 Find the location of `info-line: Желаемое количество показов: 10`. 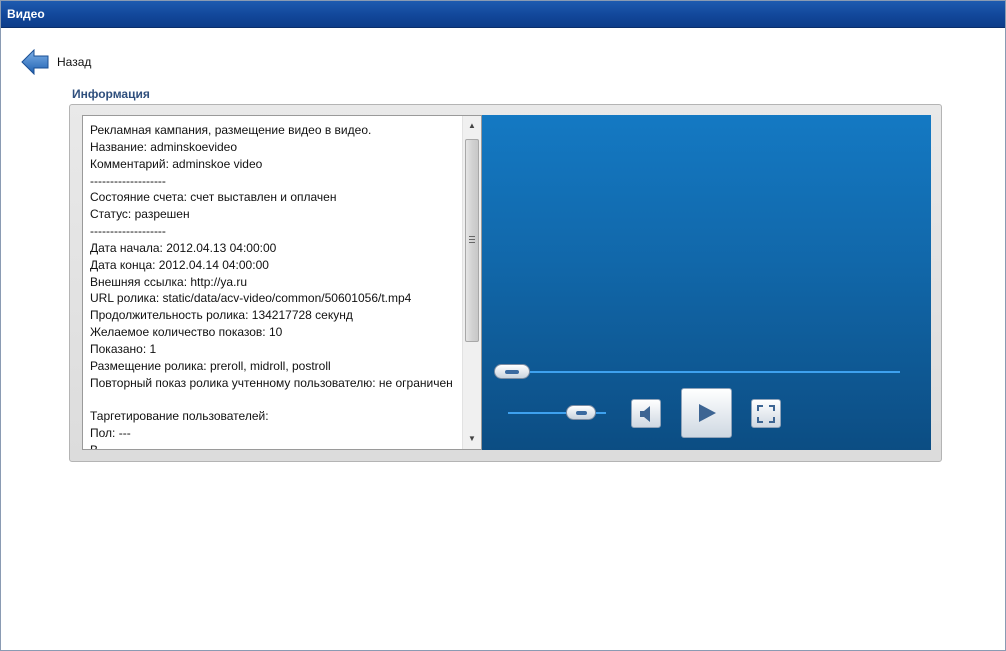

info-line: Желаемое количество показов: 10 is located at coordinates (186, 332).